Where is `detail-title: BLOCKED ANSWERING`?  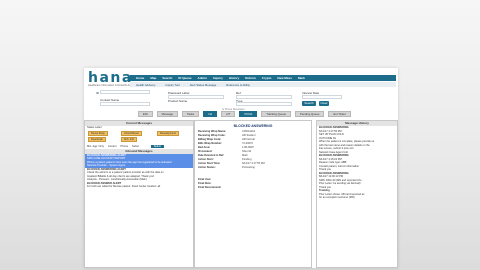
detail-title: BLOCKED ANSWERING is located at coordinates (253, 126).